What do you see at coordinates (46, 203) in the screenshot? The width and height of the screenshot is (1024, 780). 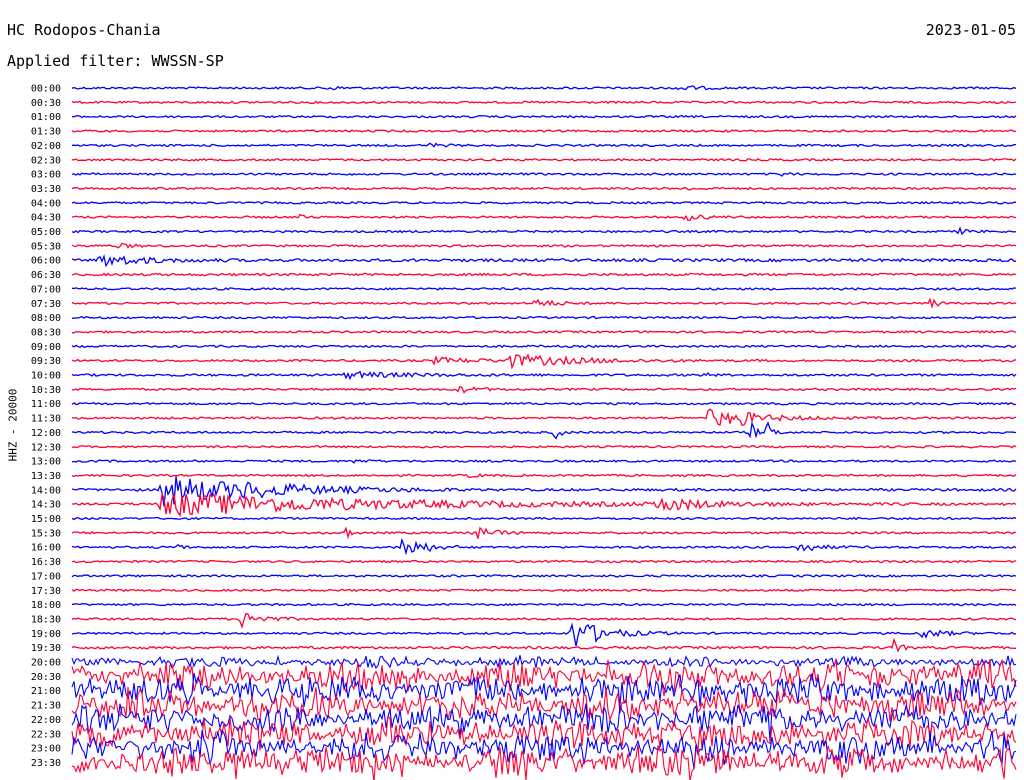 I see `row-label-0400: 04:00` at bounding box center [46, 203].